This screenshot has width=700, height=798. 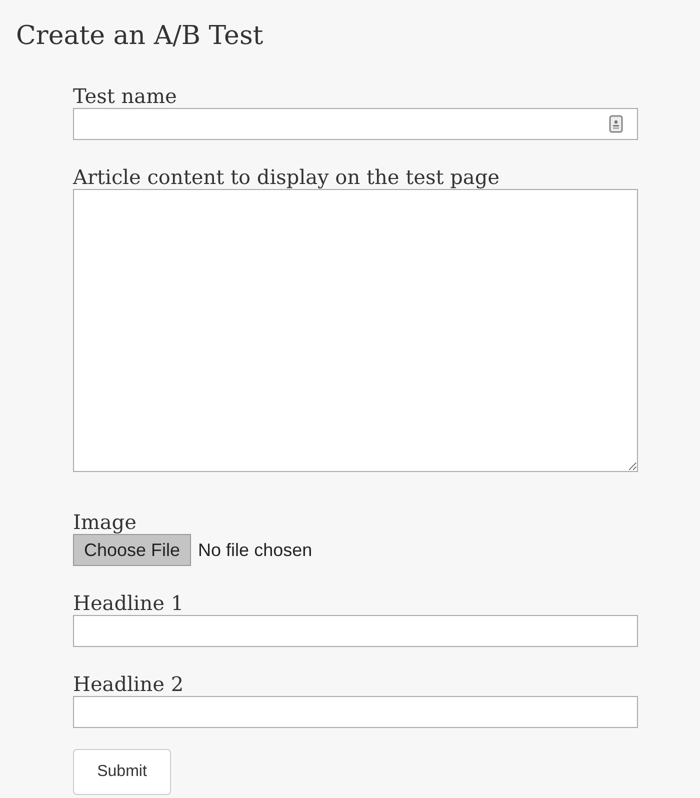 What do you see at coordinates (122, 772) in the screenshot?
I see `submit-button: Submit` at bounding box center [122, 772].